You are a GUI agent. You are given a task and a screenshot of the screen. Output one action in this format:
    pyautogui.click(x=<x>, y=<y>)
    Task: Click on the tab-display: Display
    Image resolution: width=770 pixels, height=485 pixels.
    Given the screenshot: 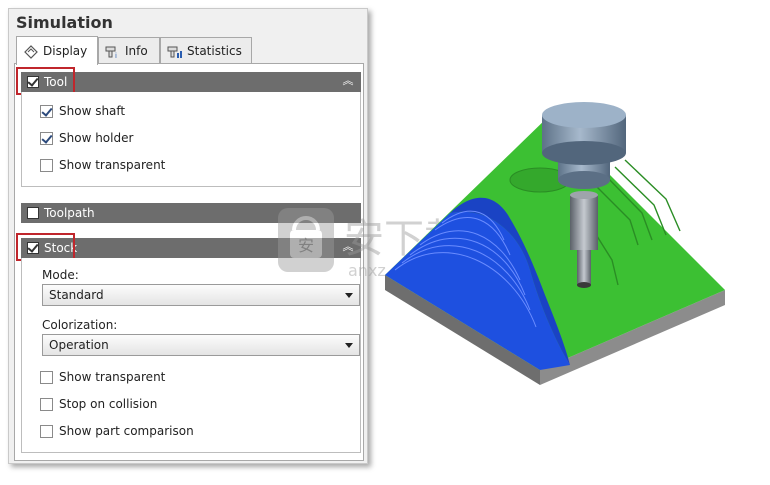 What is the action you would take?
    pyautogui.click(x=57, y=50)
    